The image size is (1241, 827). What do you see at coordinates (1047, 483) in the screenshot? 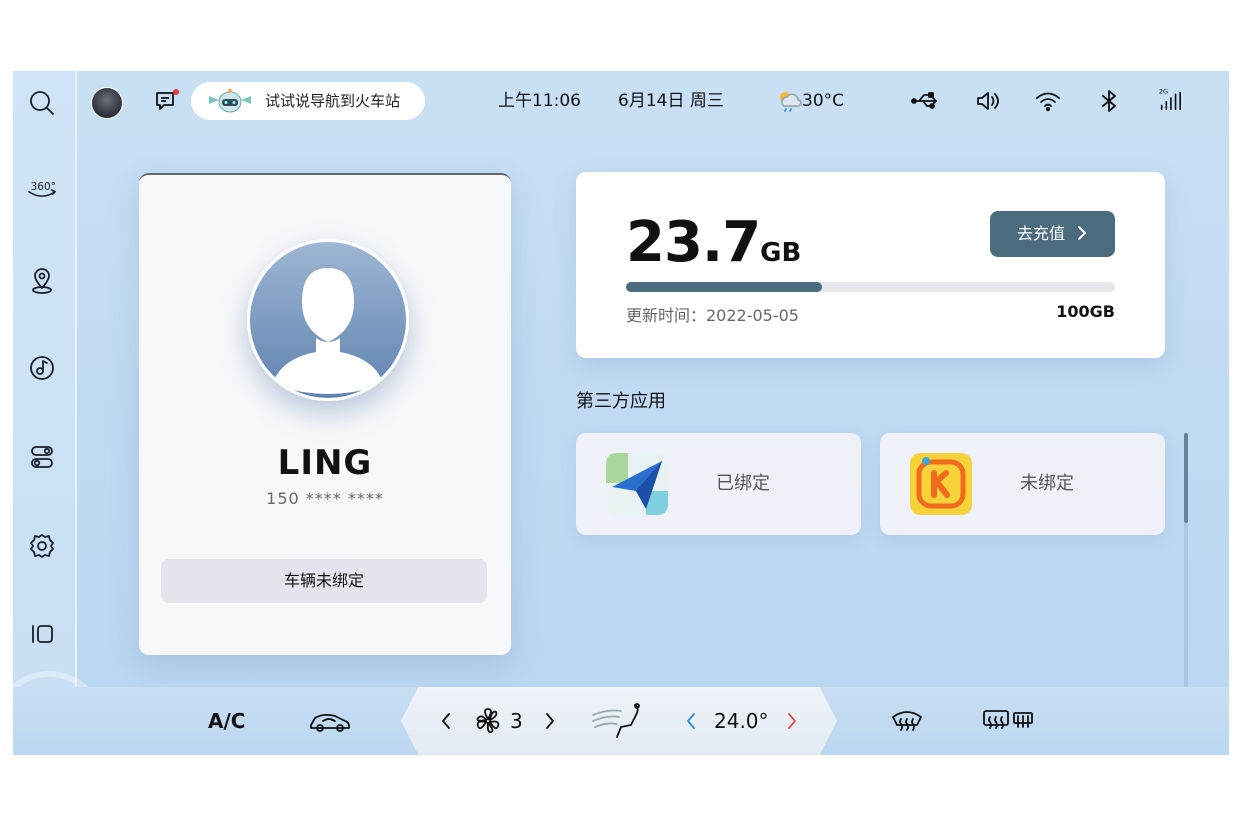
I see `app-status-unbound: 未绑定` at bounding box center [1047, 483].